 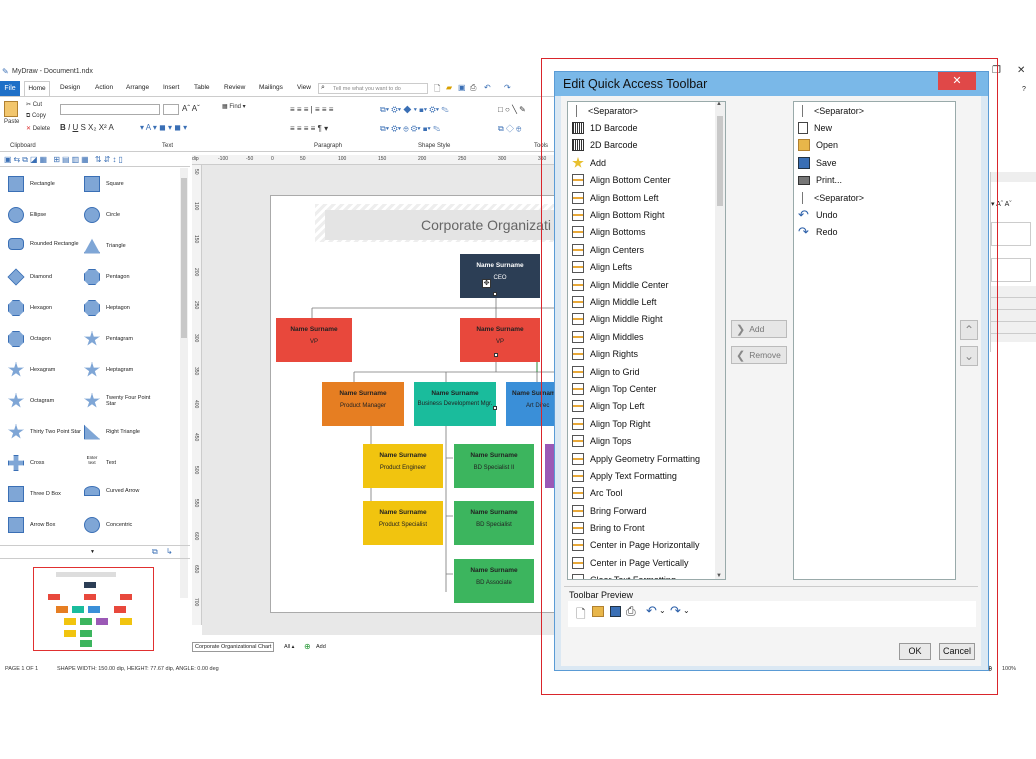 What do you see at coordinates (363, 404) in the screenshot?
I see `org-node-product-manager: Name Surname Product Manager` at bounding box center [363, 404].